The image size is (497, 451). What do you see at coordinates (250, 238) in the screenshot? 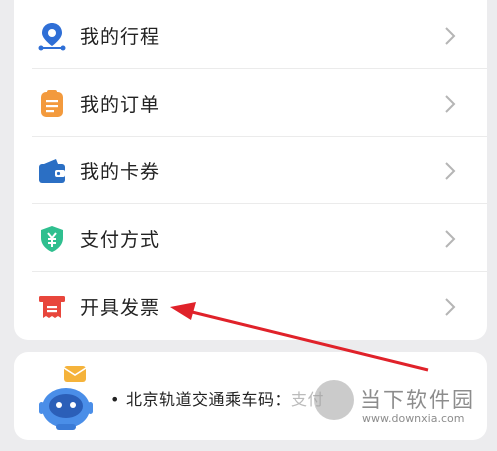
I see `menu-item-payment-methods: 支付方式` at bounding box center [250, 238].